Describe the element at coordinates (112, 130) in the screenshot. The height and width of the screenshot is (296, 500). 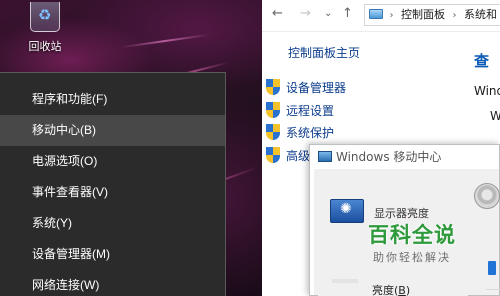
I see `menu-item-mobility-center: 移动中心(B)` at that location.